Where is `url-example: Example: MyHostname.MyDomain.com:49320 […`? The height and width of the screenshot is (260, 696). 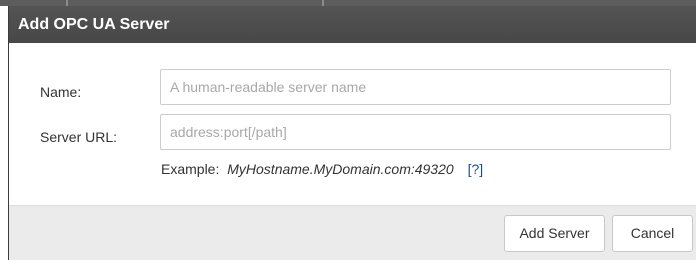 url-example: Example: MyHostname.MyDomain.com:49320 [… is located at coordinates (322, 169).